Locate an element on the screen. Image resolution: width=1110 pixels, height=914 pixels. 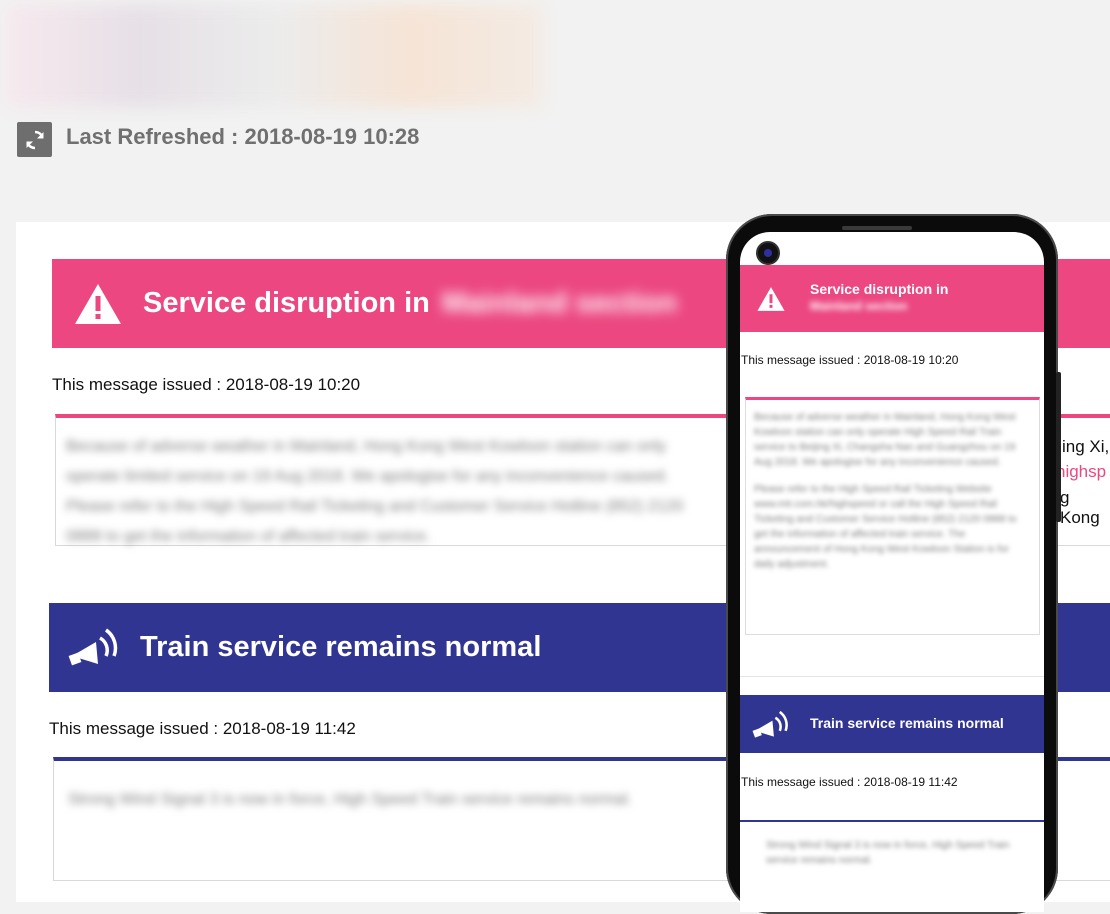
phone-message-title-region: Mainland section is located at coordinates (859, 306).